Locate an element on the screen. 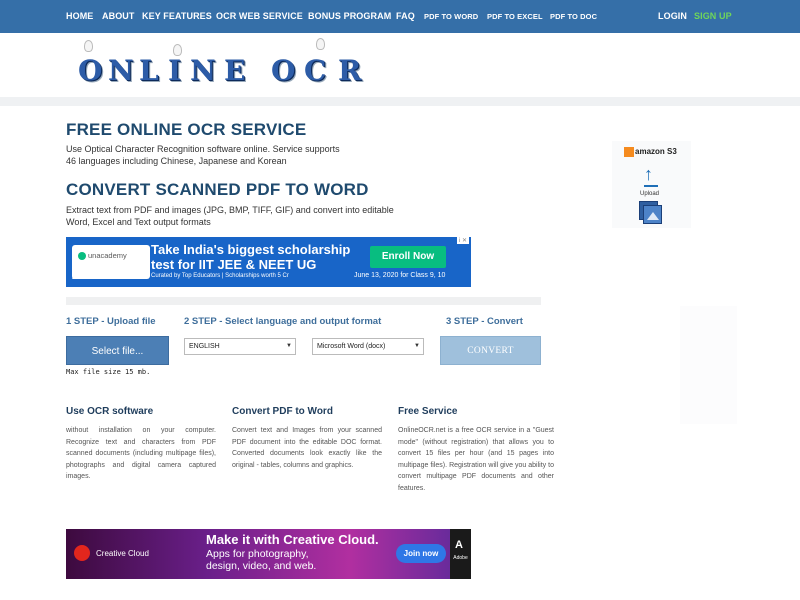  amazon-s3-logo: amazon S3 is located at coordinates (650, 152).